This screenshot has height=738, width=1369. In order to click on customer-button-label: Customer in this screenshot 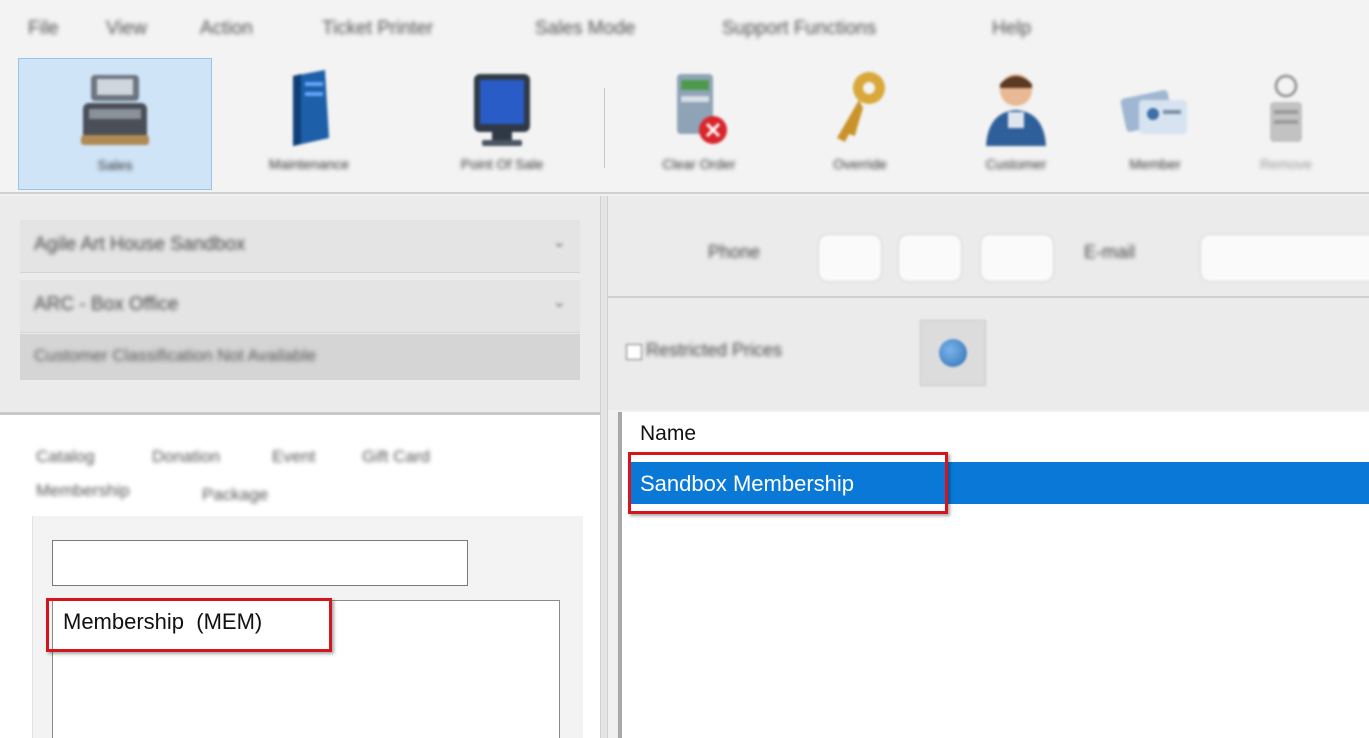, I will do `click(1016, 164)`.